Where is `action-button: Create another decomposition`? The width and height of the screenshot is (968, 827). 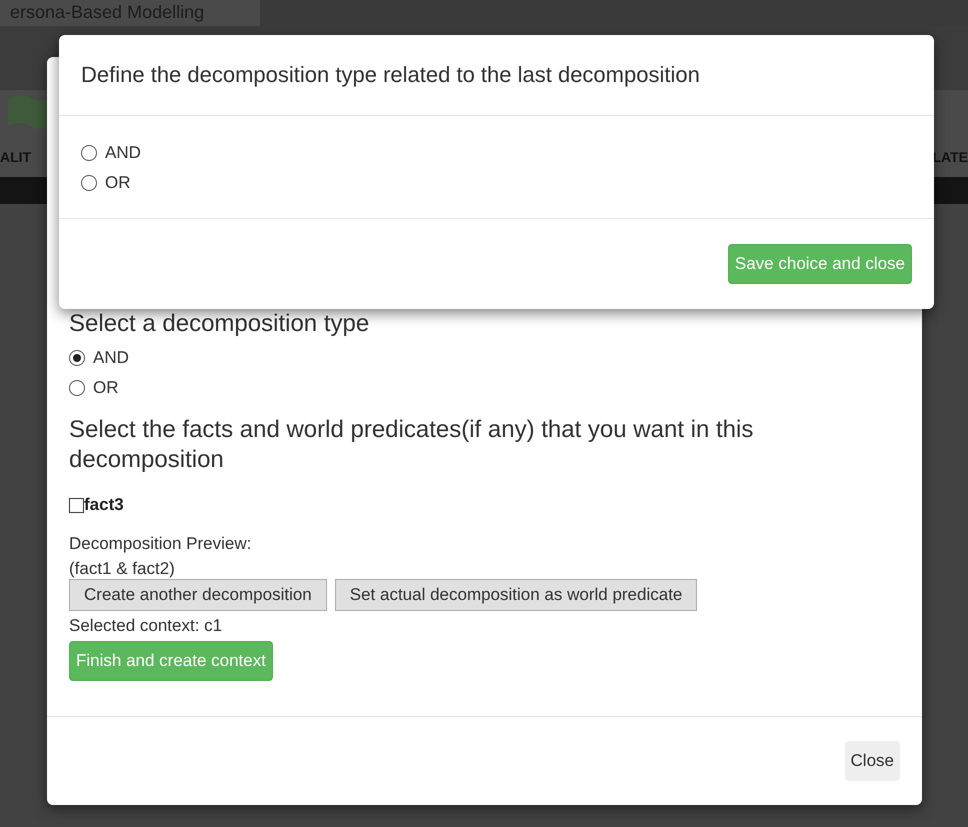 action-button: Create another decomposition is located at coordinates (198, 595).